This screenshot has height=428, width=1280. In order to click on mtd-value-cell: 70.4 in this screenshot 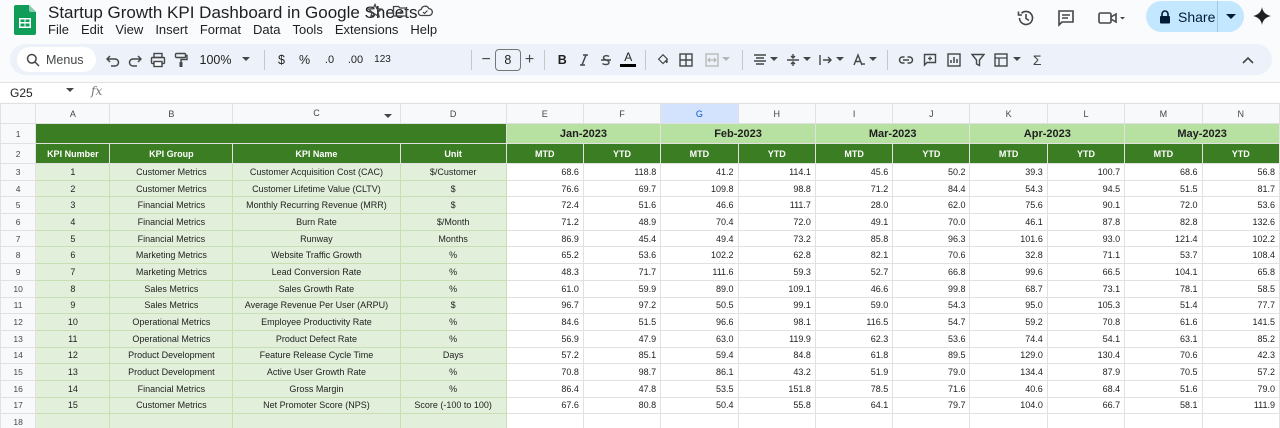, I will do `click(699, 222)`.